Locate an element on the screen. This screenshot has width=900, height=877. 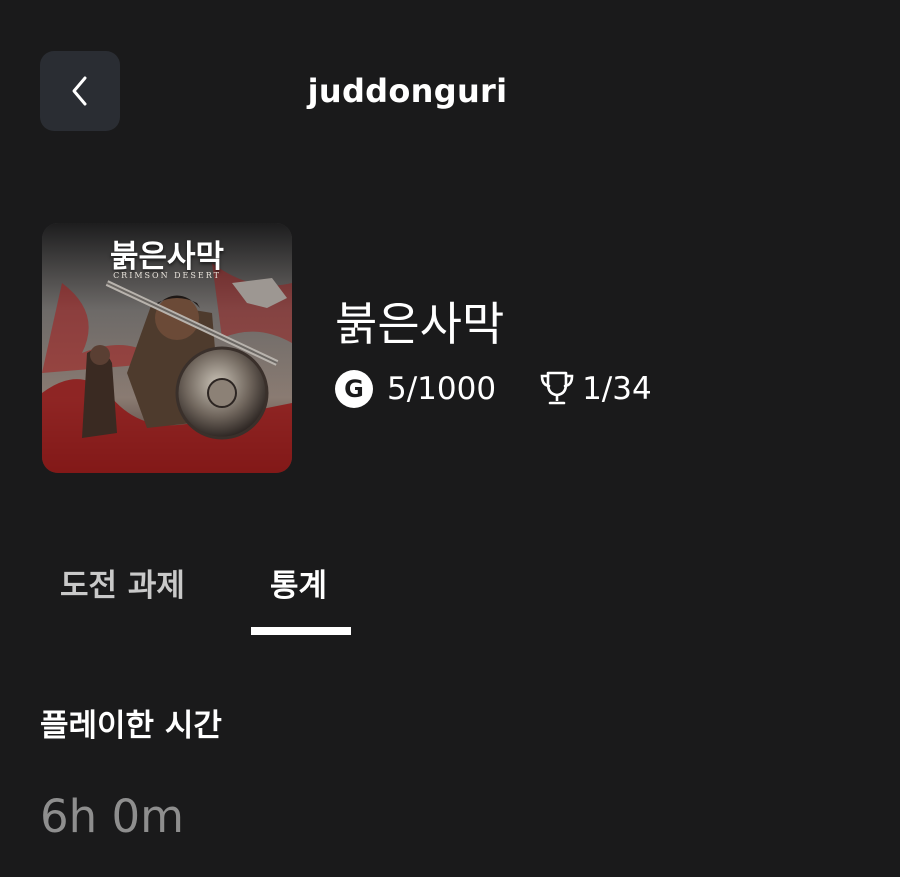
achievements-count: 1/34 is located at coordinates (617, 389).